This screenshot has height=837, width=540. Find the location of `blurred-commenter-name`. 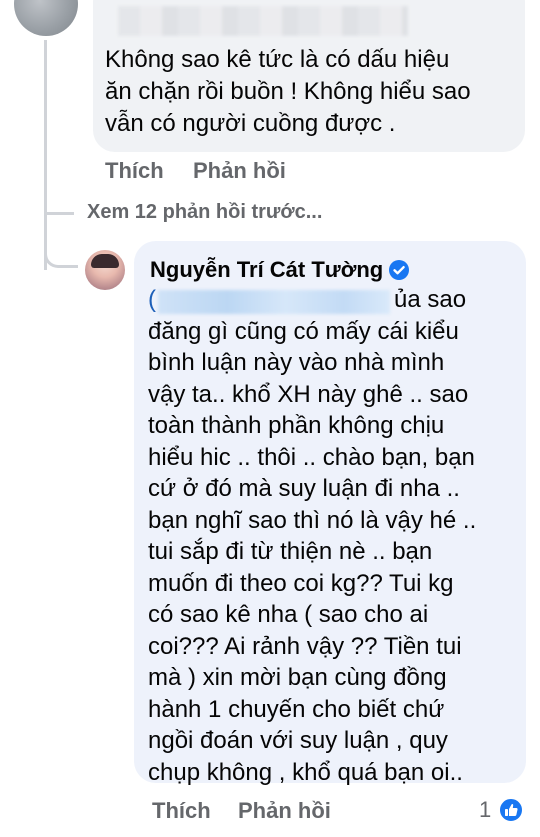

blurred-commenter-name is located at coordinates (263, 21).